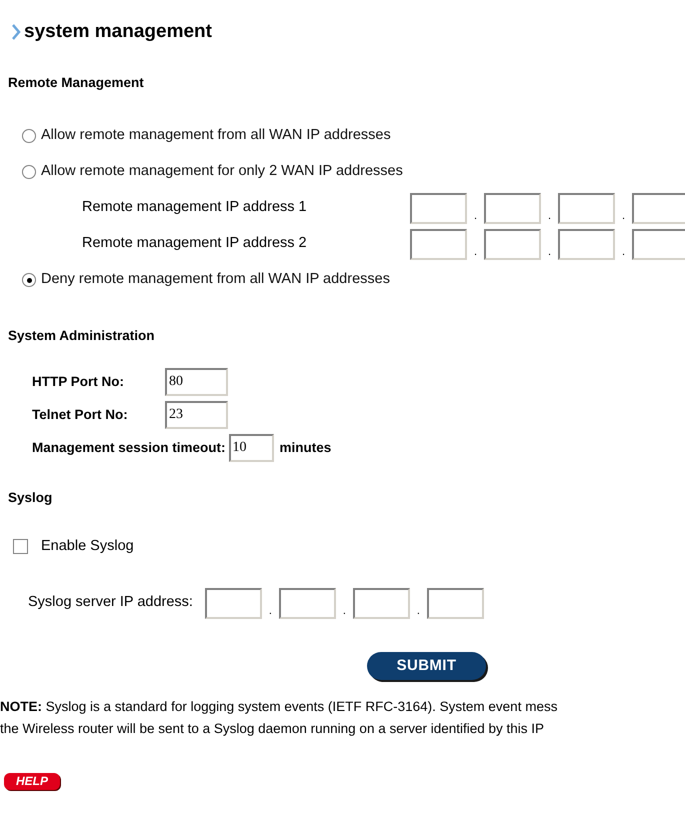  Describe the element at coordinates (195, 244) in the screenshot. I see `ip-address-label: Remote management IP address 2` at that location.